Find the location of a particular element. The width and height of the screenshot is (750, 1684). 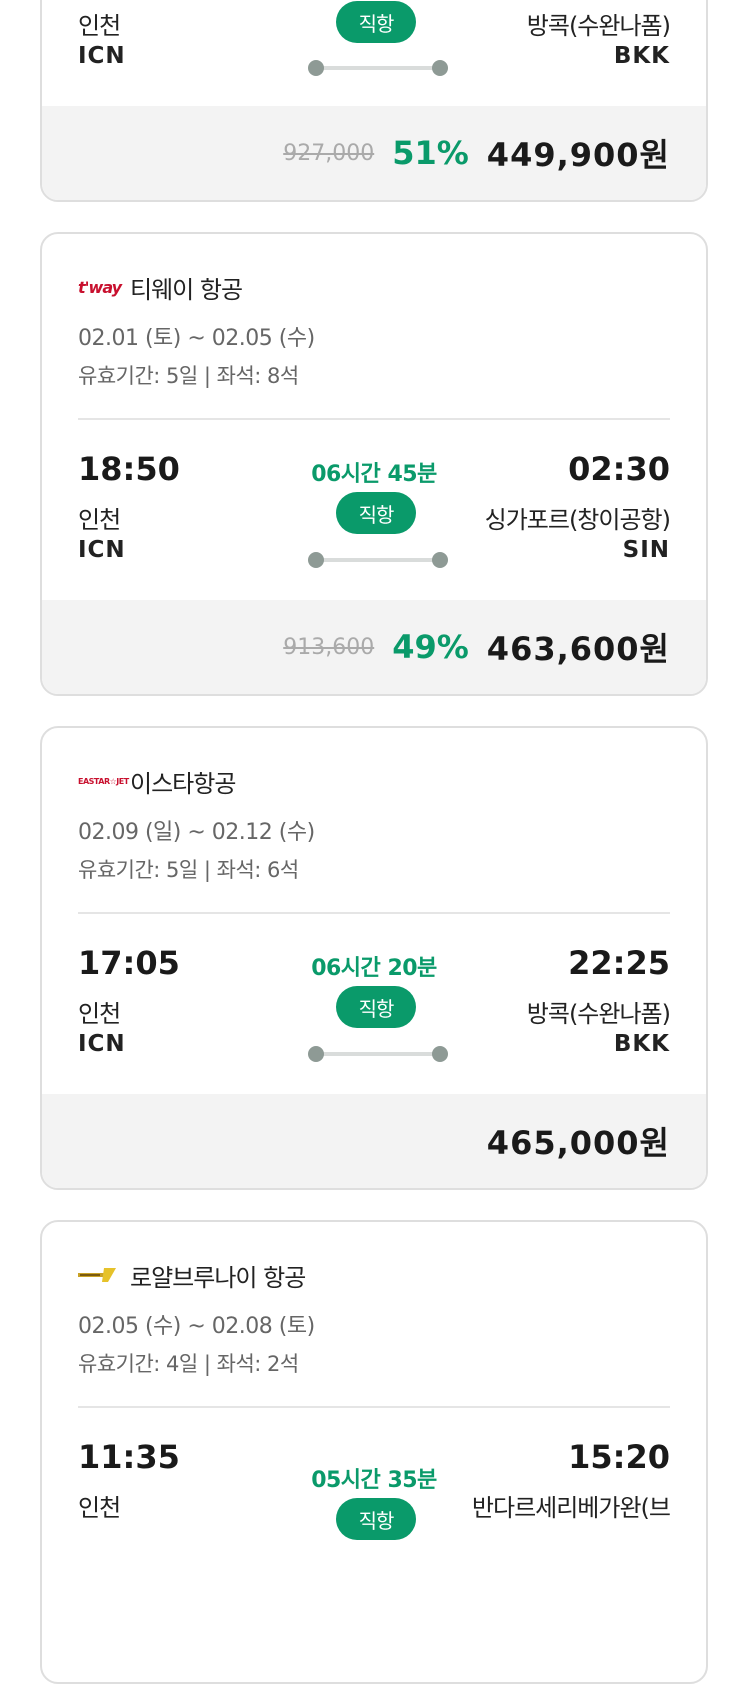

validity-seats: 유효기간: 5일 | 좌석: 6석 is located at coordinates (188, 870).